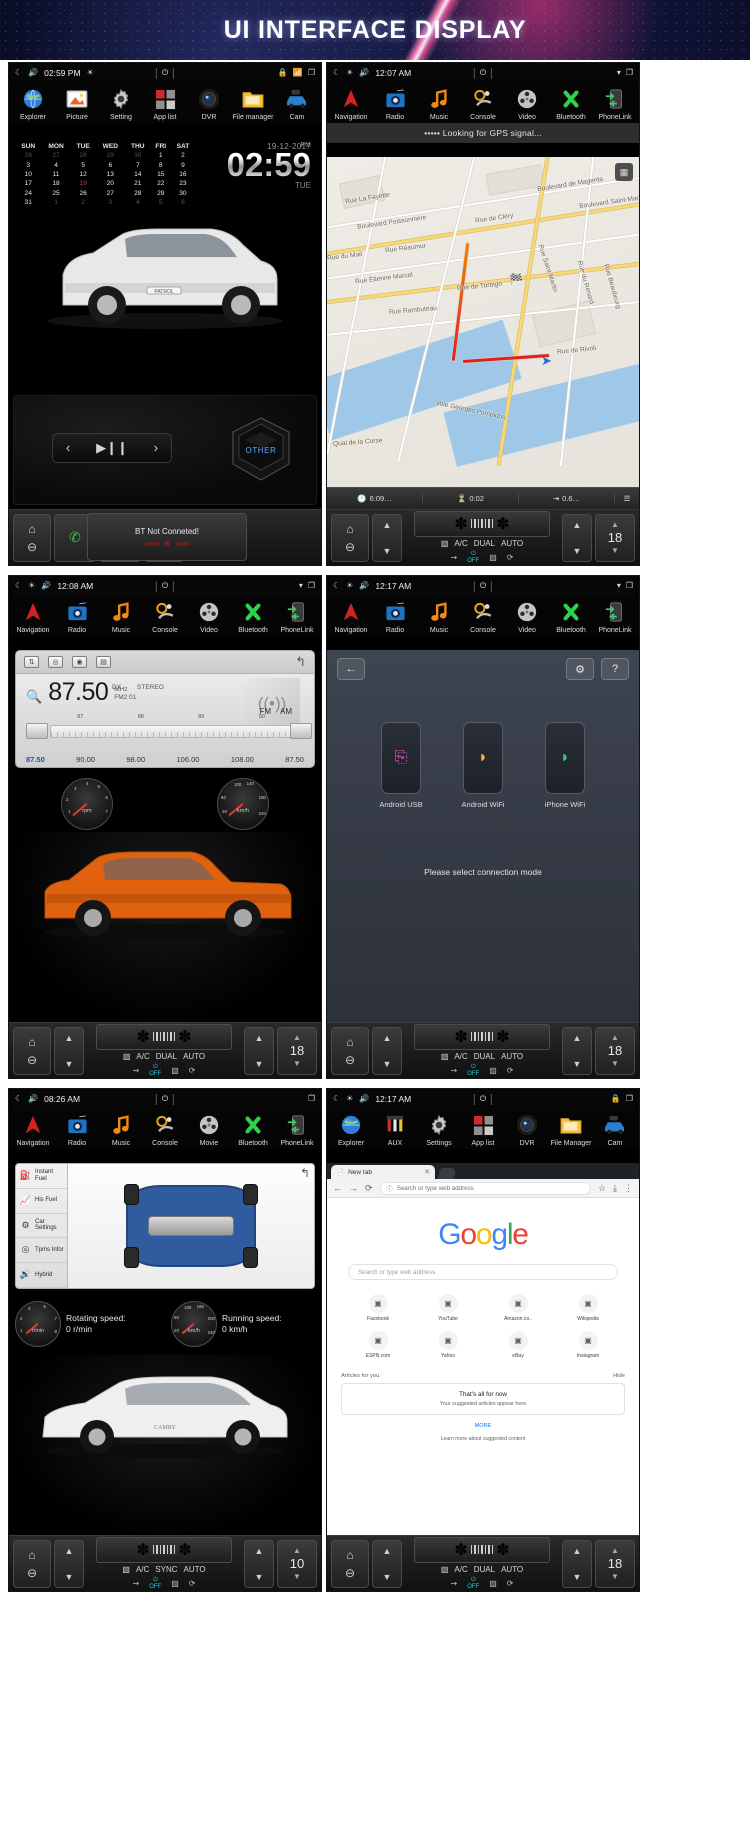  What do you see at coordinates (41, 1201) in the screenshot?
I see `car-settings-item-his-fuel: 📈 His Fuel` at bounding box center [41, 1201].